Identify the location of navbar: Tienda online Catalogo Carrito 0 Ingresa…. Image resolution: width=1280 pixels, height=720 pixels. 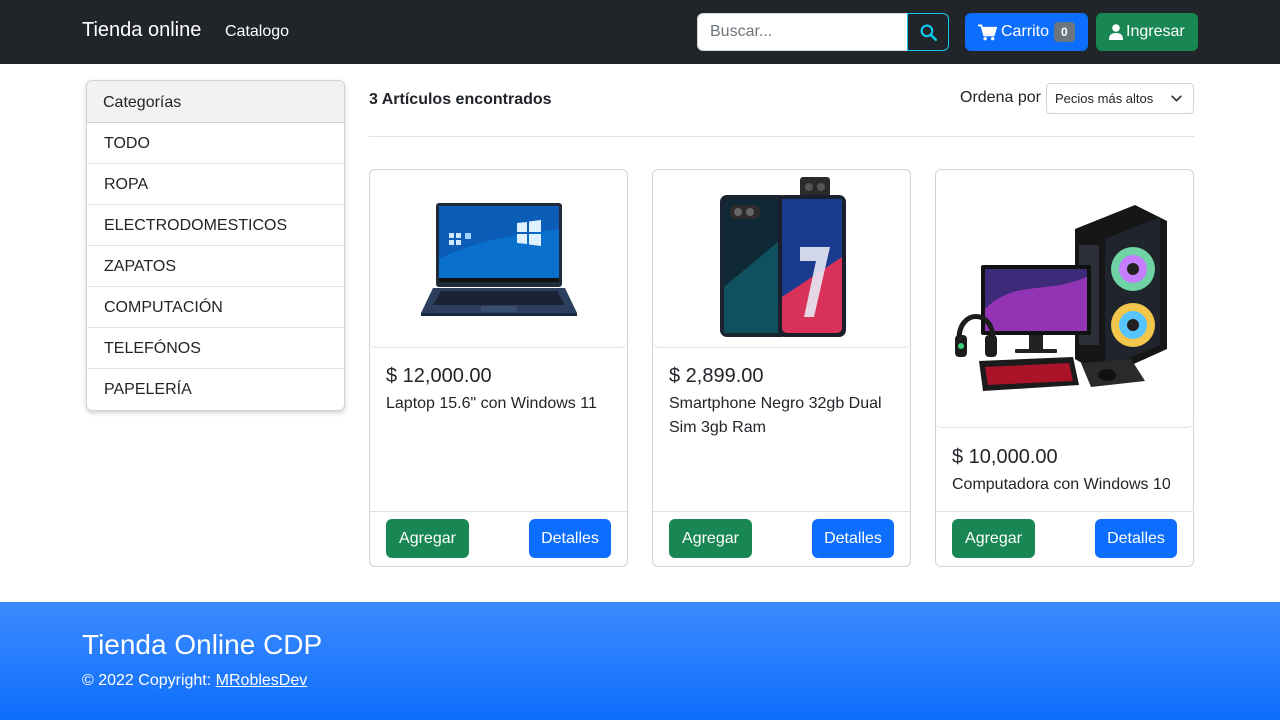
(640, 32).